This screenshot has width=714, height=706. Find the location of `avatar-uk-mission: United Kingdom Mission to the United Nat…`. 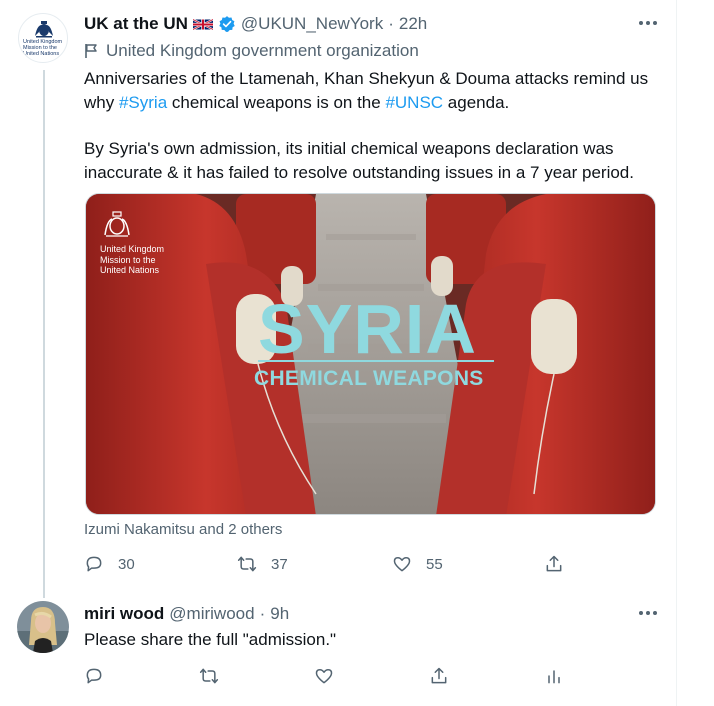

avatar-uk-mission: United Kingdom Mission to the United Nat… is located at coordinates (43, 38).